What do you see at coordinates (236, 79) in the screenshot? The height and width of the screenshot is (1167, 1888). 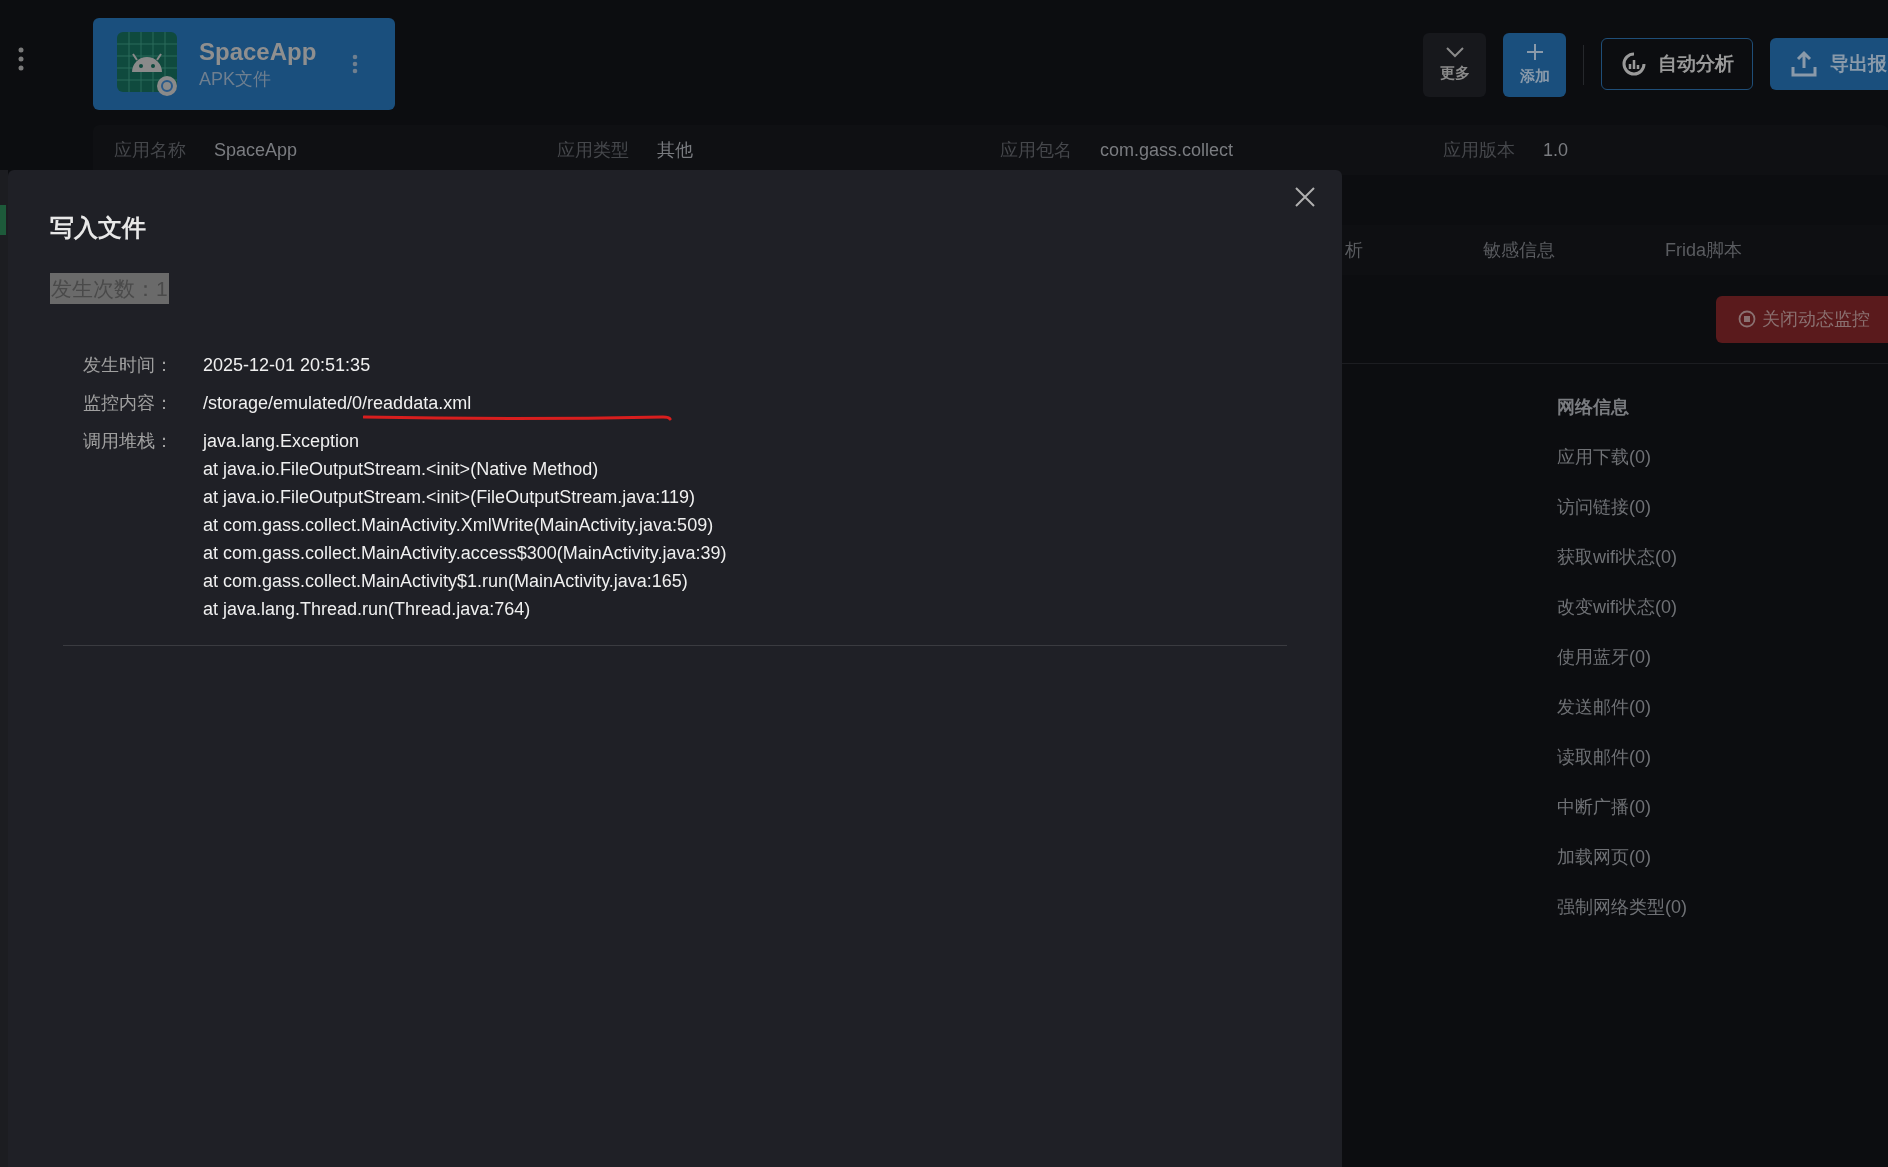 I see `app-type: APK文件` at bounding box center [236, 79].